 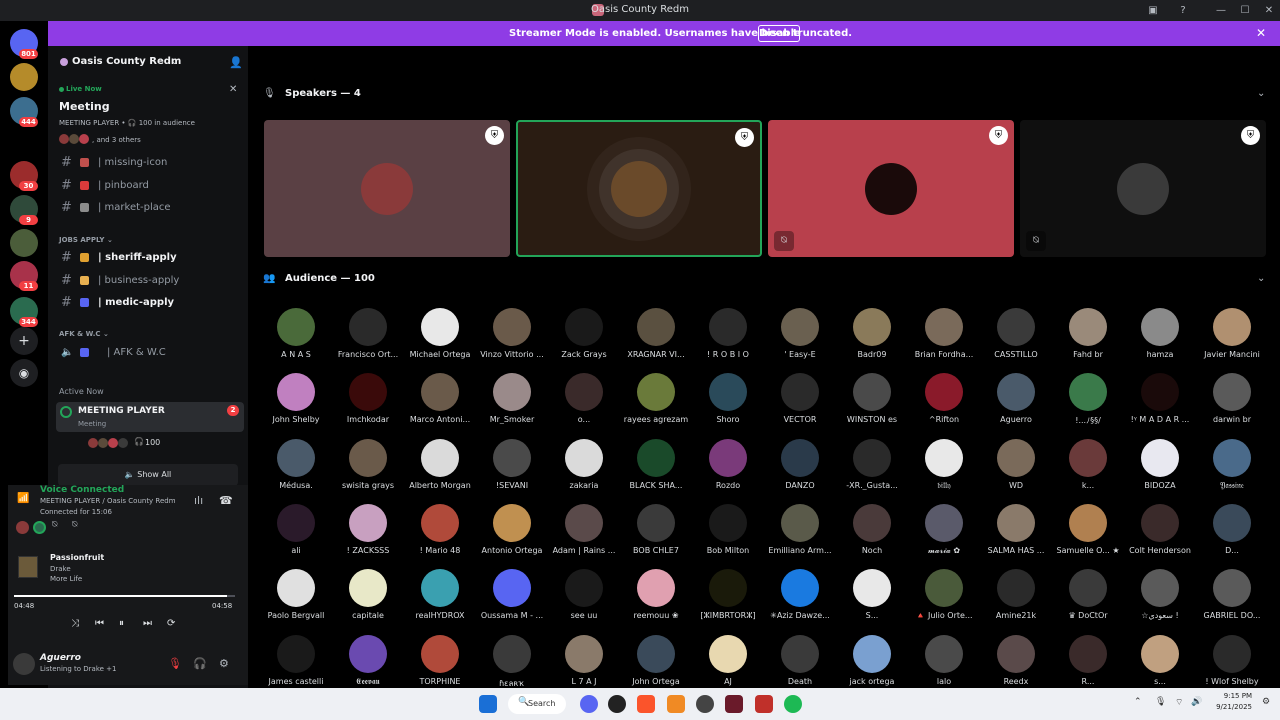 What do you see at coordinates (872, 338) in the screenshot?
I see `audience-member: Badr09` at bounding box center [872, 338].